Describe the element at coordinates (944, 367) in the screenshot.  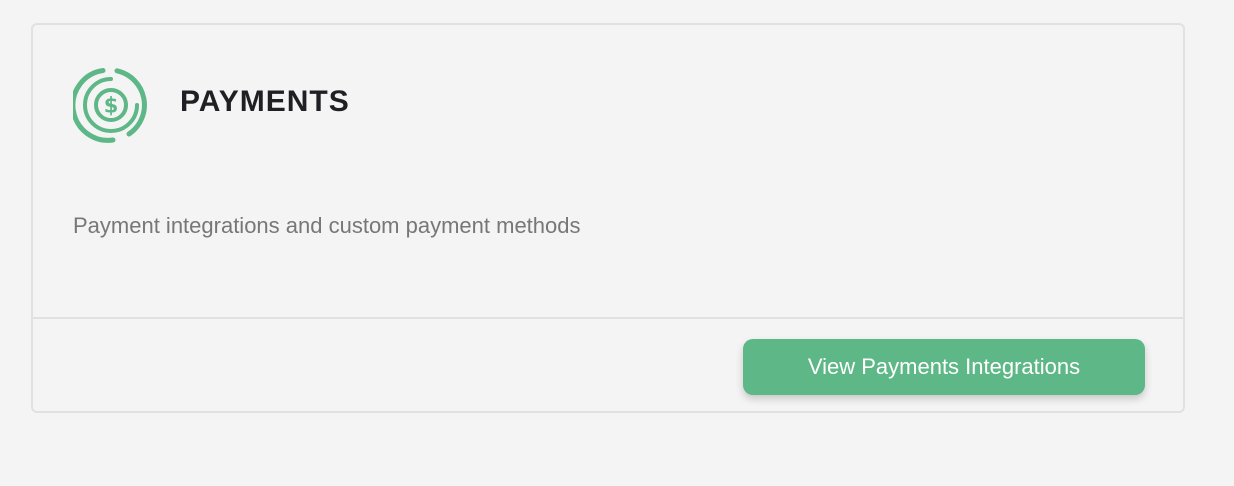
I see `view-payments-integrations-button: View Payments Integrations` at that location.